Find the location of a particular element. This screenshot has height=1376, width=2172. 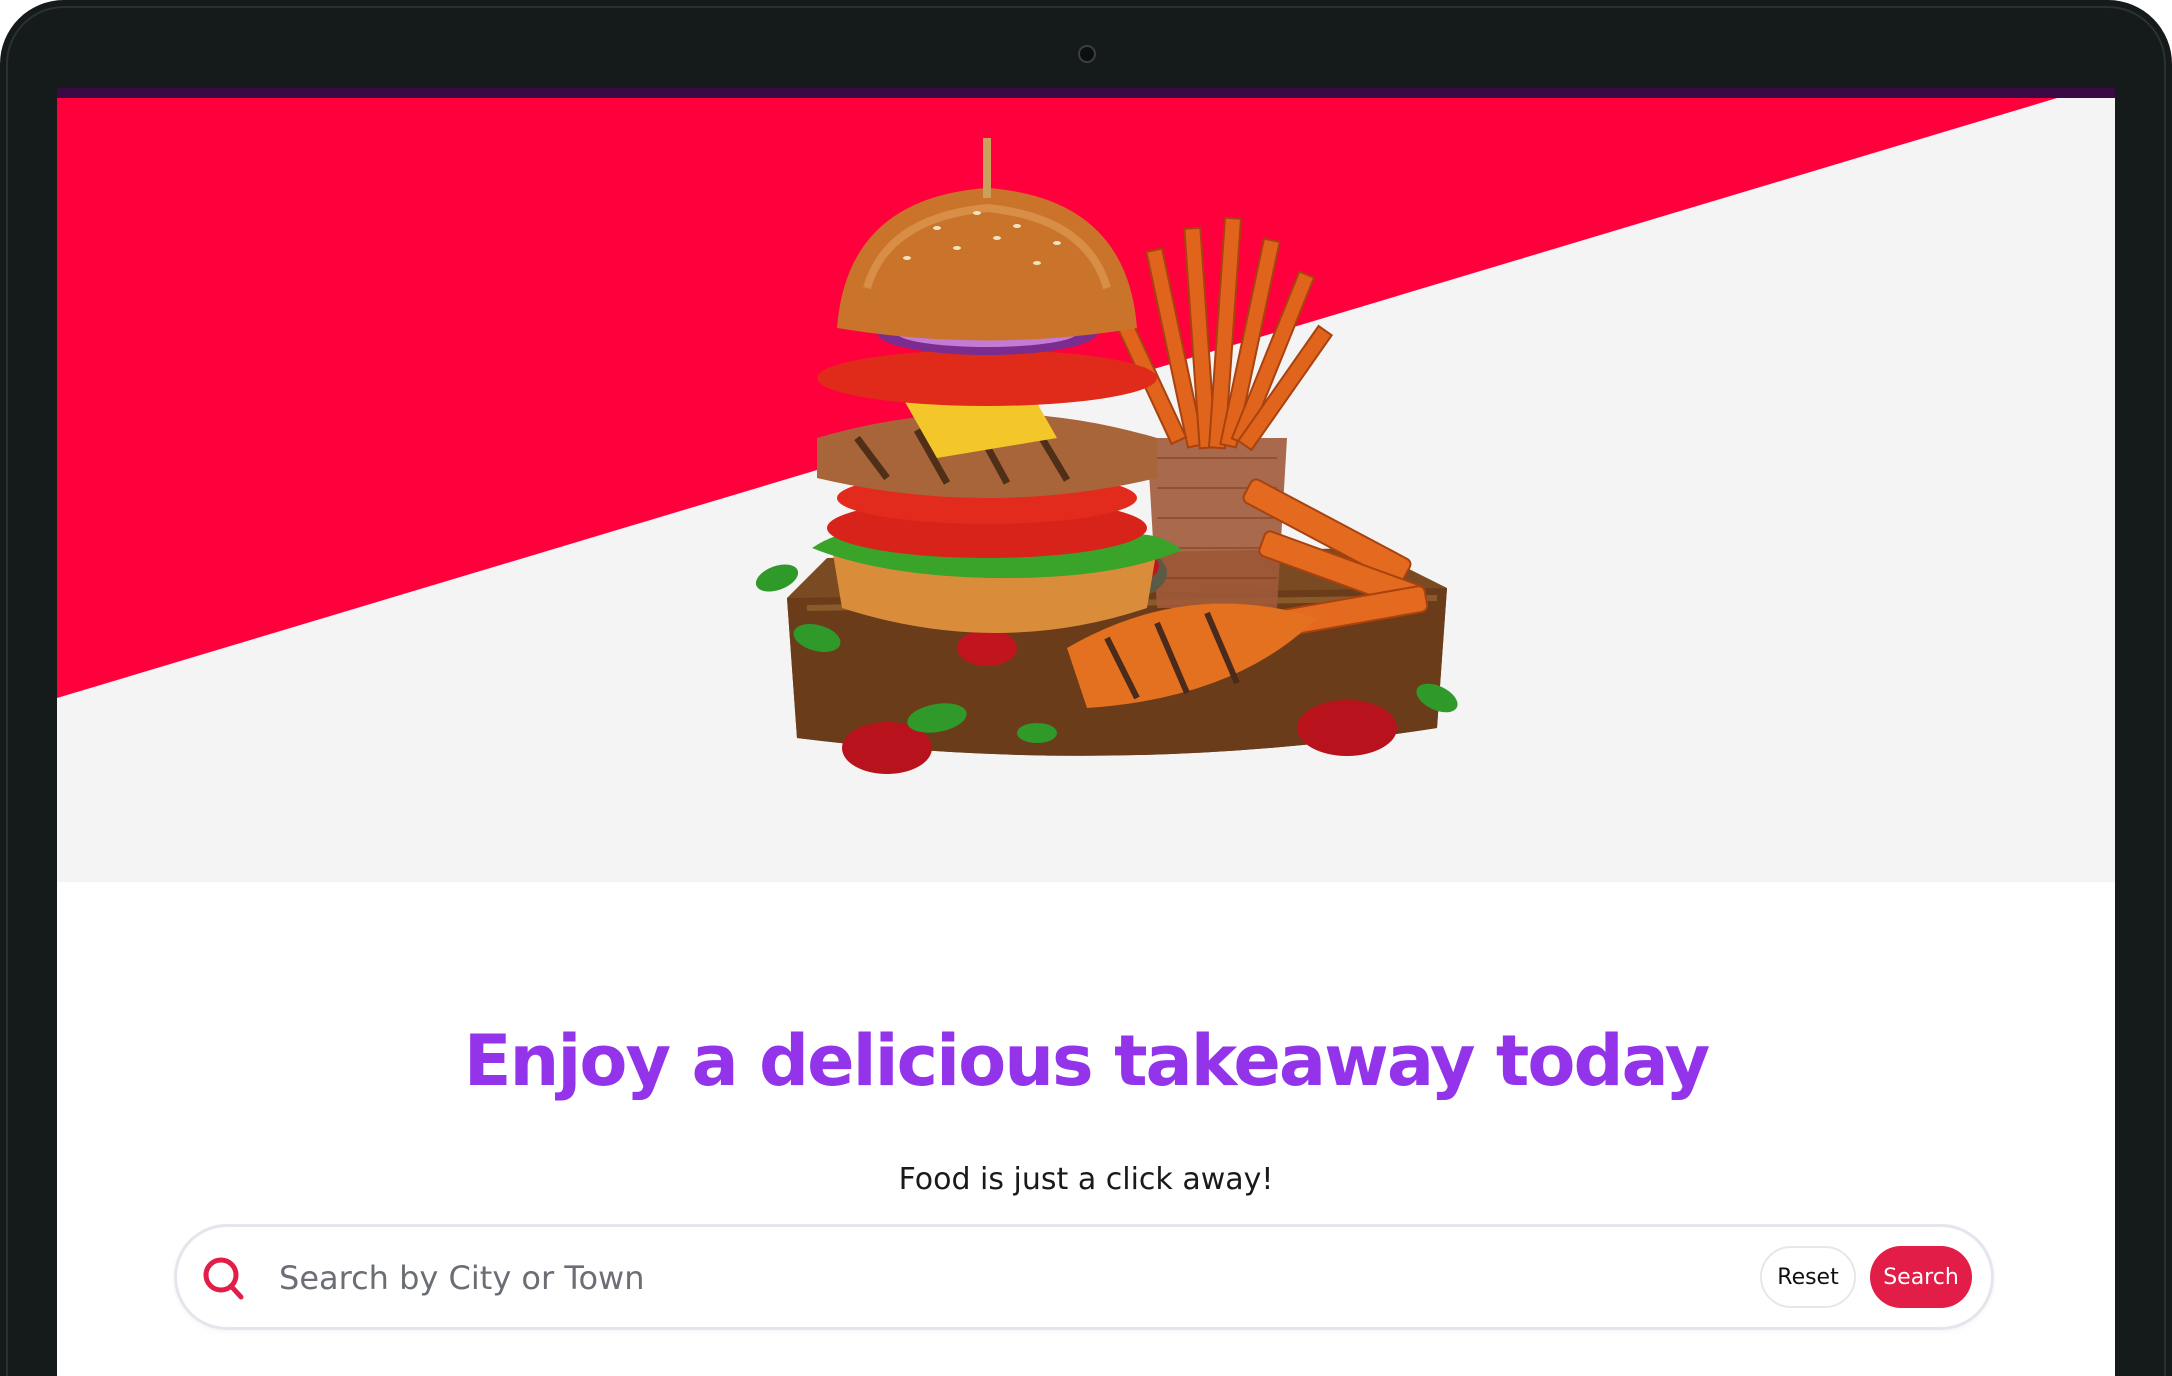

search-icon is located at coordinates (223, 1278).